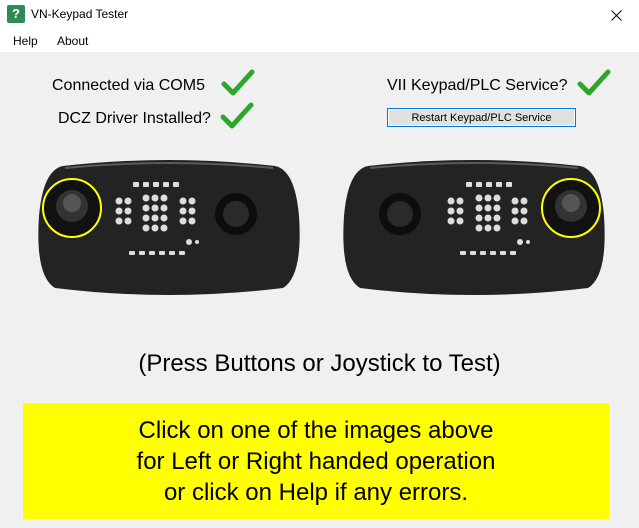 Image resolution: width=639 pixels, height=528 pixels. What do you see at coordinates (134, 118) in the screenshot?
I see `driver-status-label: DCZ Driver Installed?` at bounding box center [134, 118].